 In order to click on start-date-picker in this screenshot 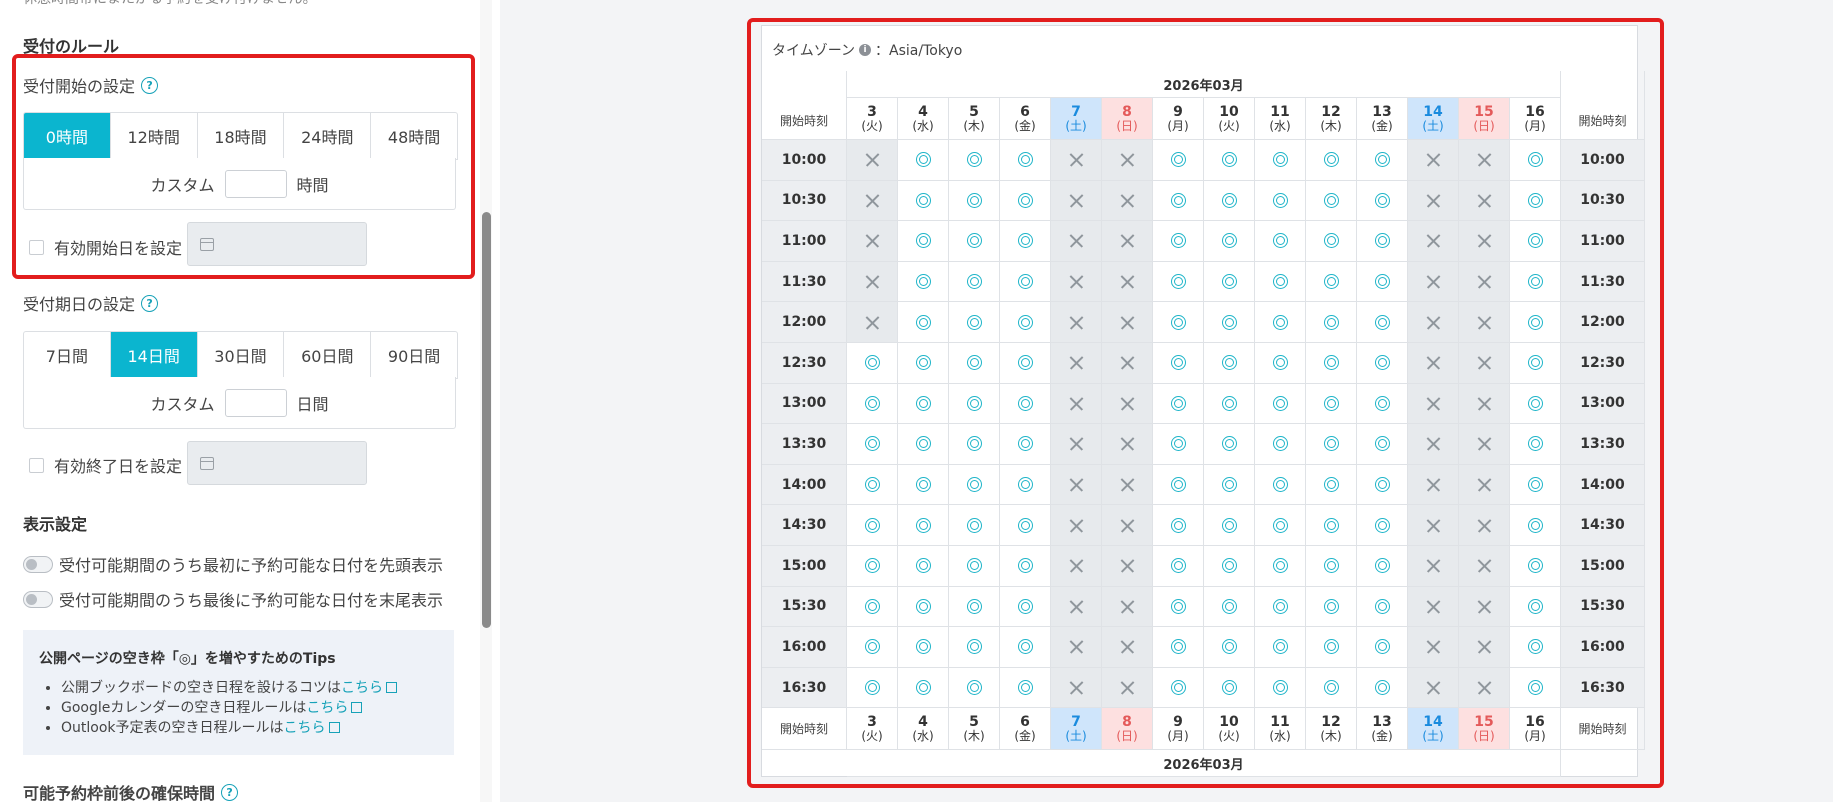, I will do `click(277, 244)`.